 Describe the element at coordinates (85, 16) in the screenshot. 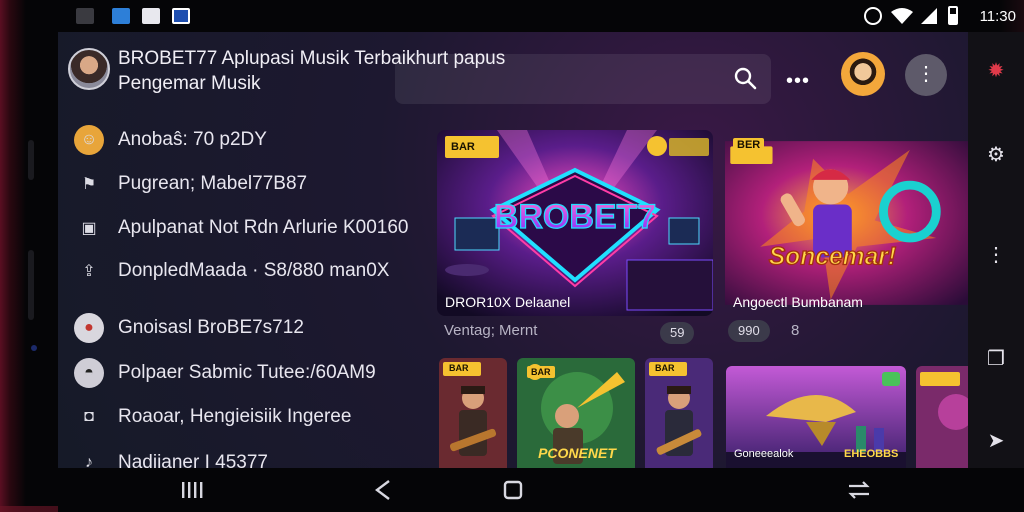

I see `app-icon` at that location.